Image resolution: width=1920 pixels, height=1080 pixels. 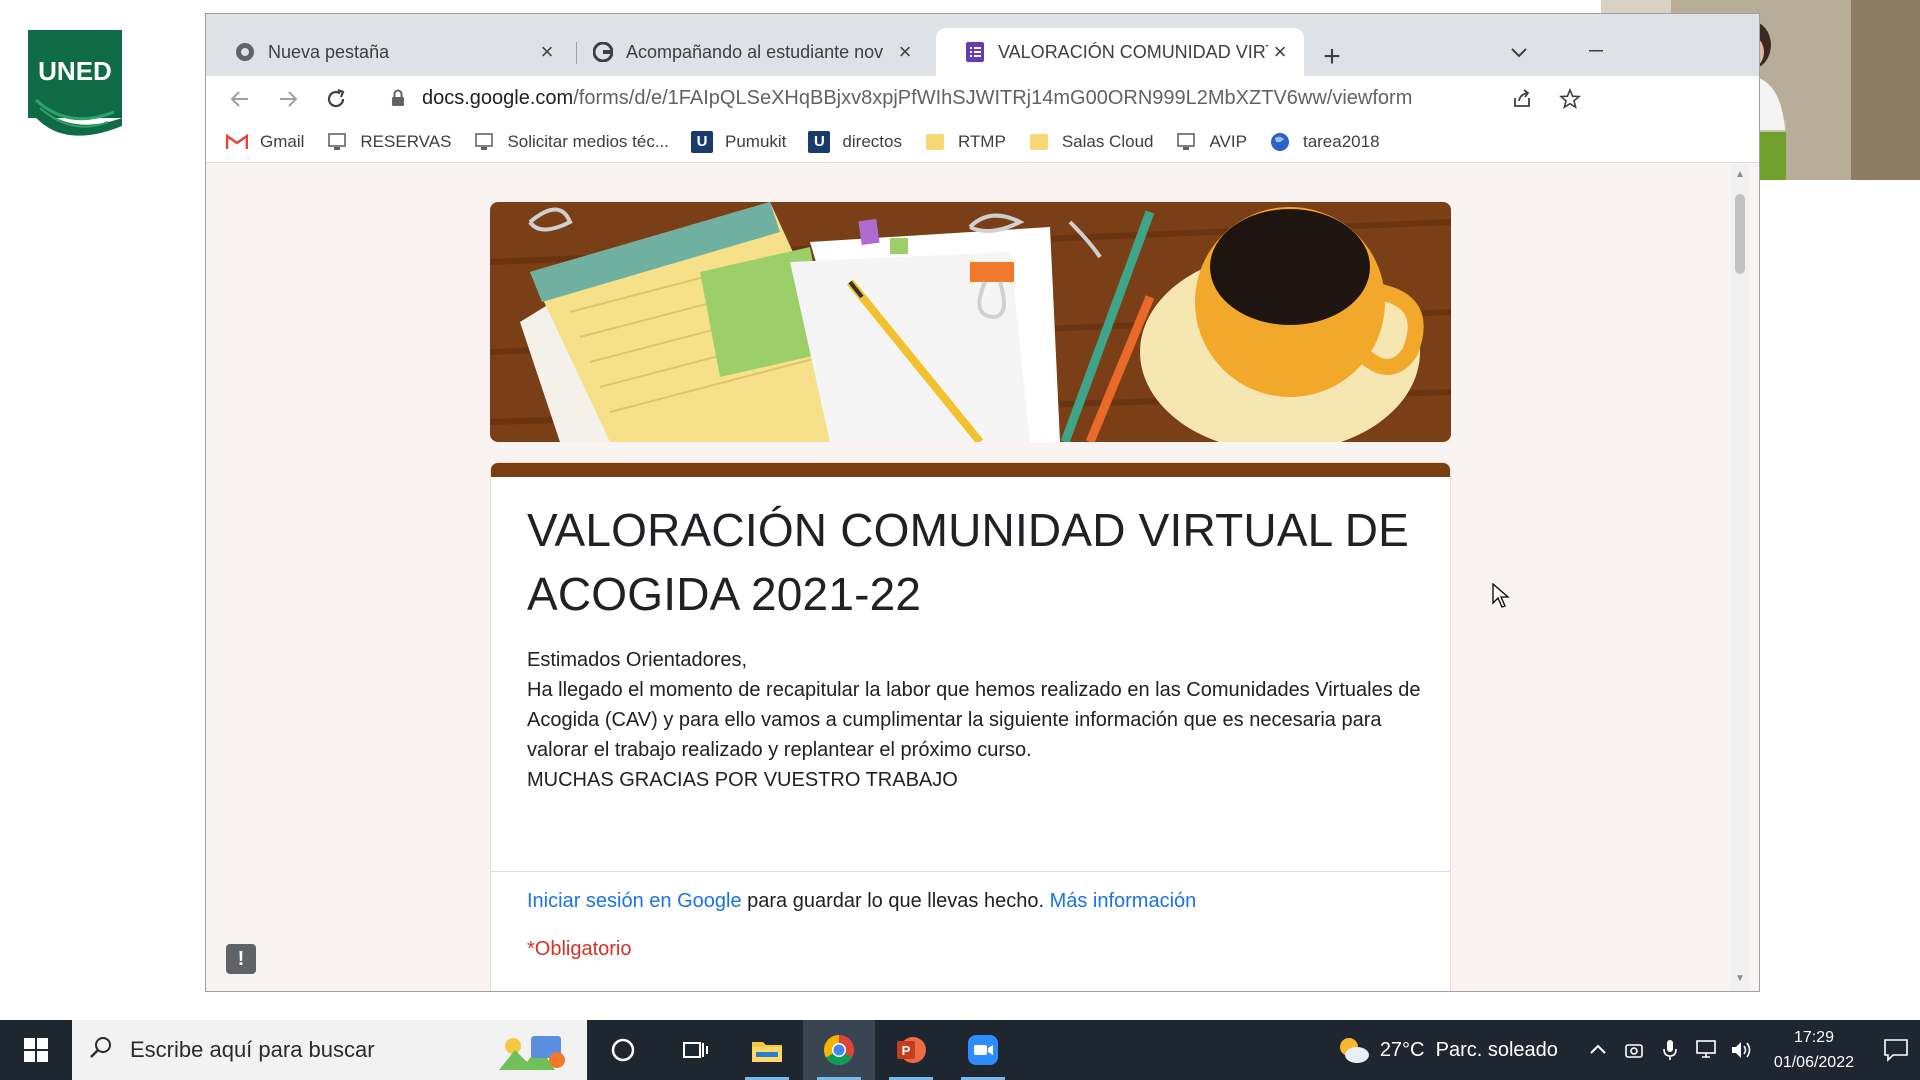 What do you see at coordinates (282, 141) in the screenshot?
I see `bookmark-label: Gmail` at bounding box center [282, 141].